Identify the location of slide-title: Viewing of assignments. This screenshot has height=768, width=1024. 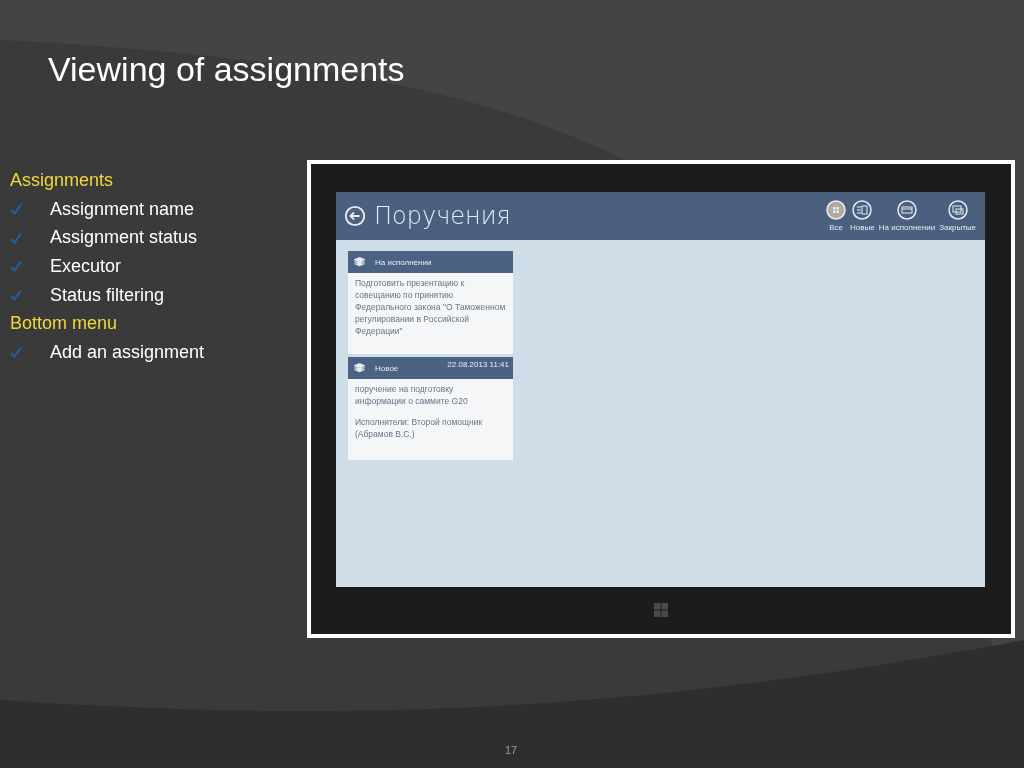
(226, 69).